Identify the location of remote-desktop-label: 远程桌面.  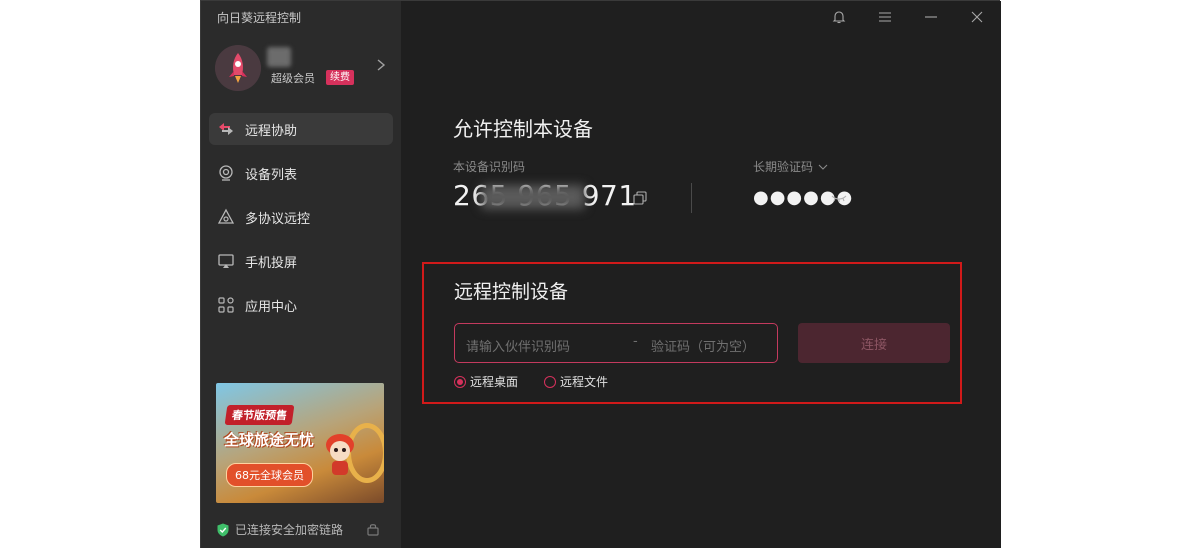
(494, 381).